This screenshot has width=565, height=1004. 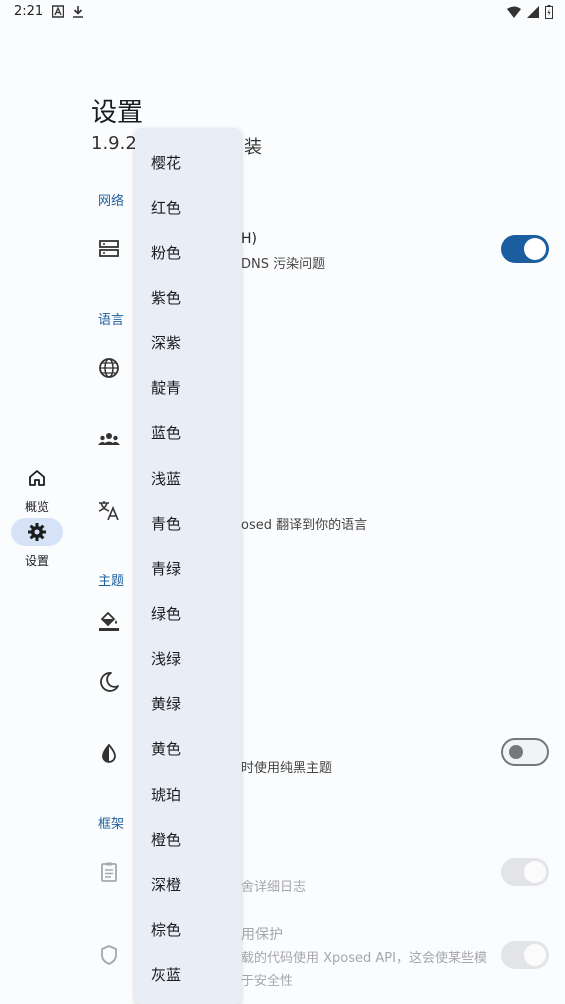 What do you see at coordinates (525, 752) in the screenshot?
I see `black-theme-switch` at bounding box center [525, 752].